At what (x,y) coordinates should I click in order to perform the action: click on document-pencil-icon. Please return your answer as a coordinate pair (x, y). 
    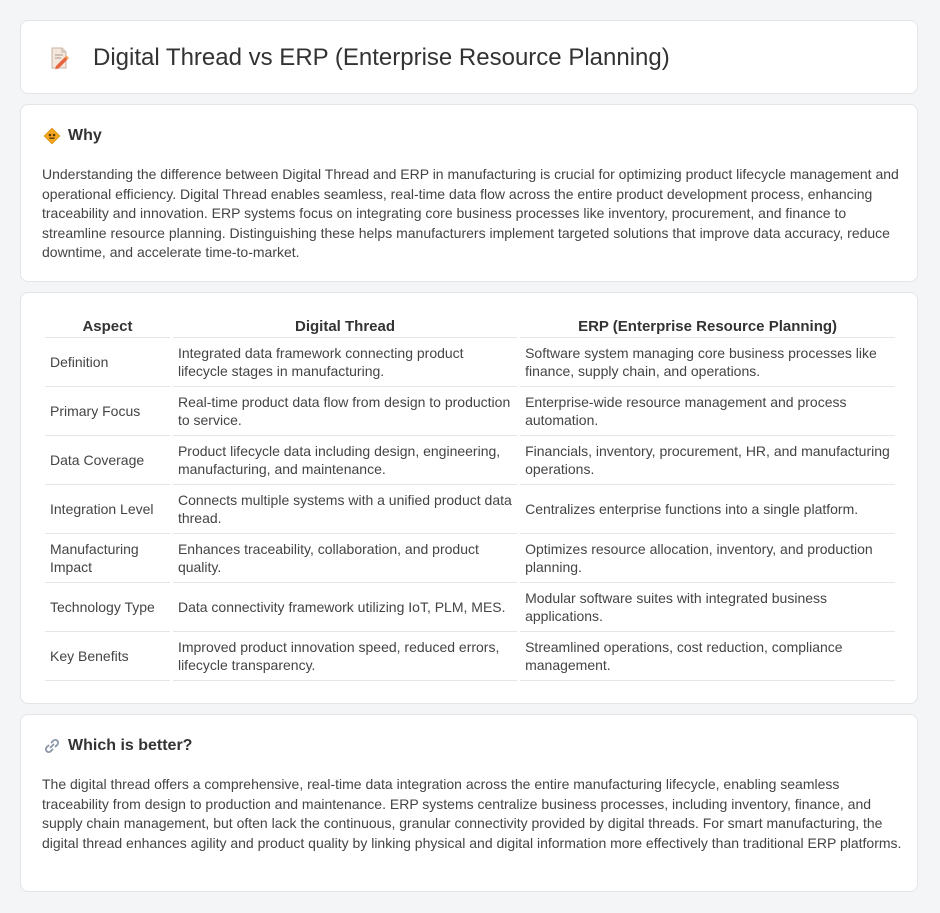
    Looking at the image, I should click on (60, 58).